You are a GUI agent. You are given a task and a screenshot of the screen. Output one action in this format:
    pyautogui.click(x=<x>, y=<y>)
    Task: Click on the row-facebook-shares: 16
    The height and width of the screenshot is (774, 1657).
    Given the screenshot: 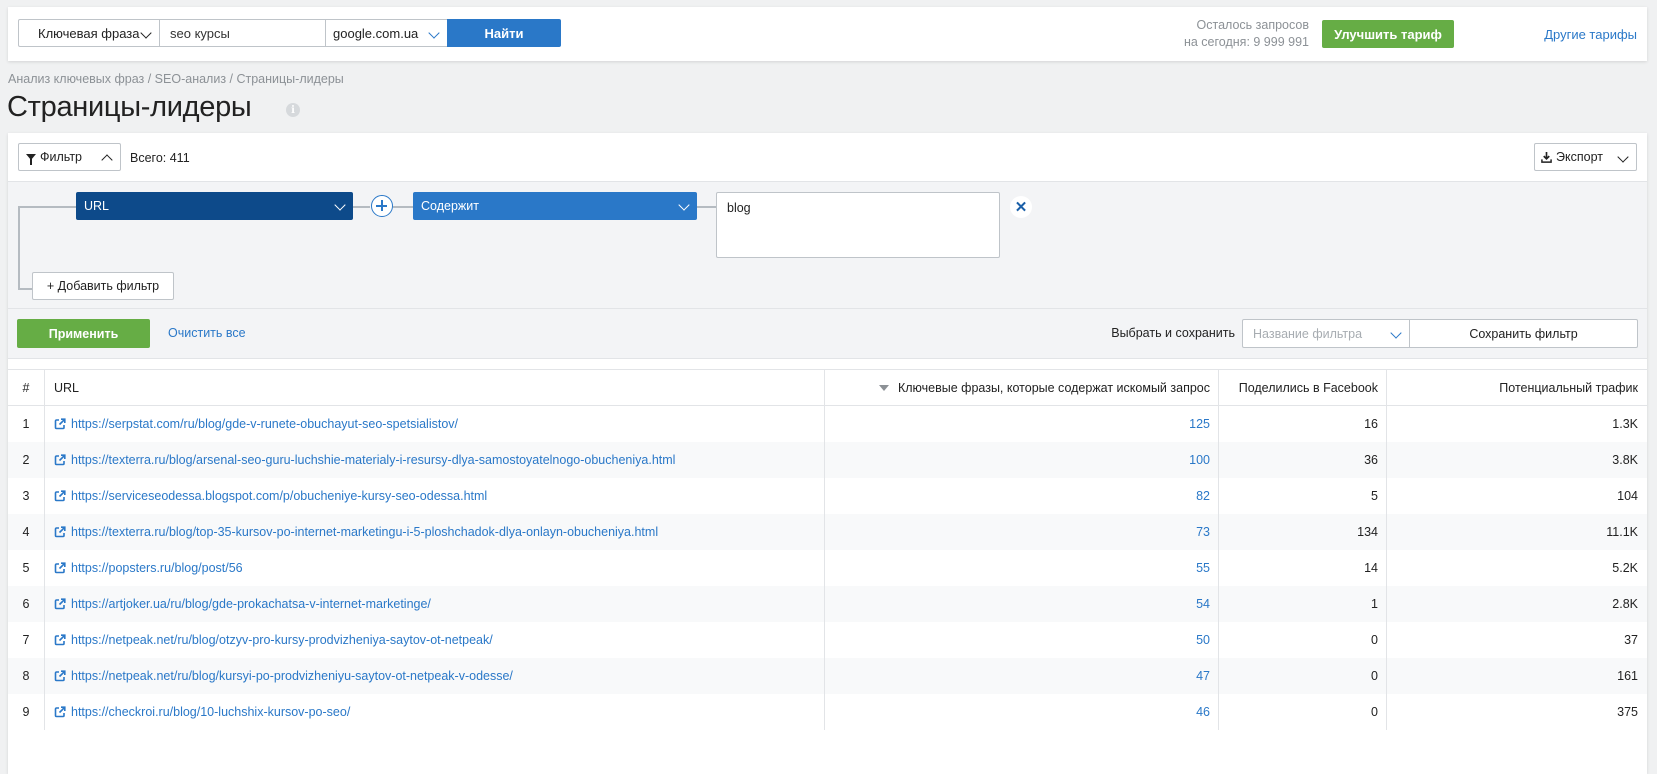 What is the action you would take?
    pyautogui.click(x=1303, y=424)
    